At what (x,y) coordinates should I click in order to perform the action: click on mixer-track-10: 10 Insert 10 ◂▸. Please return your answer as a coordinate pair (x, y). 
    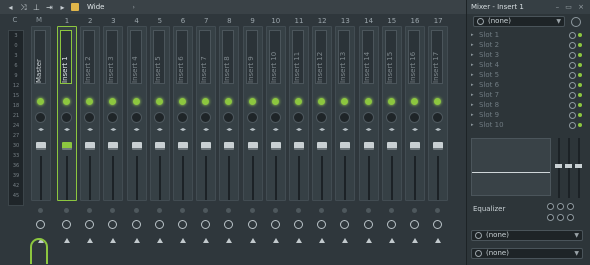
    Looking at the image, I should click on (276, 140).